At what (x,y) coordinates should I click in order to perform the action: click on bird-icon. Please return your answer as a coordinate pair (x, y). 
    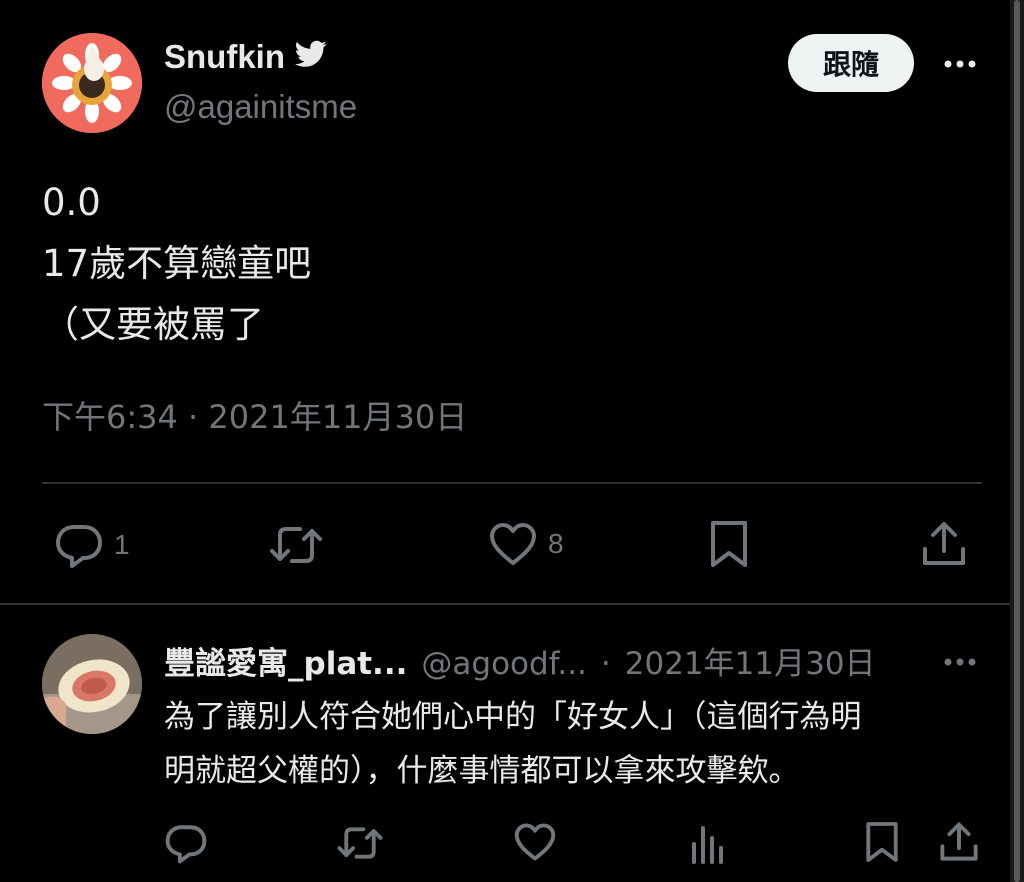
    Looking at the image, I should click on (310, 57).